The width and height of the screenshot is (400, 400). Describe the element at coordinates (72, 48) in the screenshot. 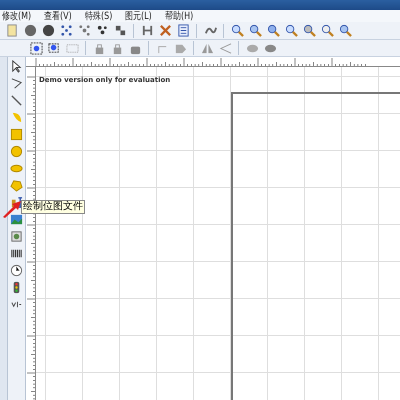

I see `grid-icon` at that location.